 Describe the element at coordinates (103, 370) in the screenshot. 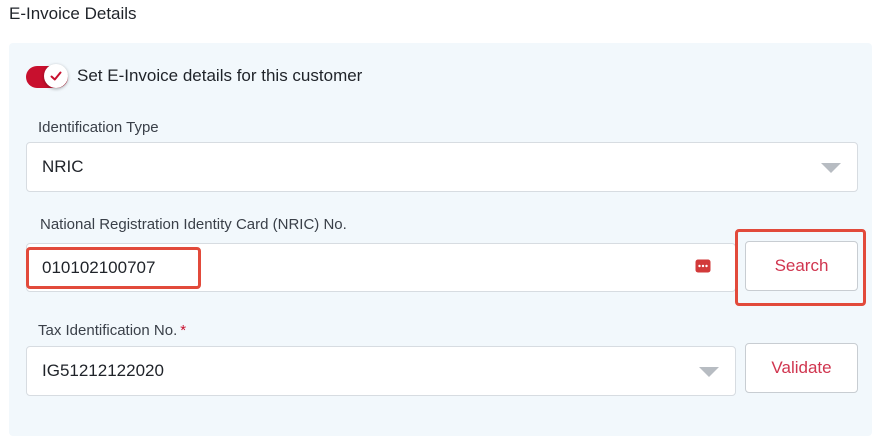

I see `tin-value: IG51212122020` at that location.